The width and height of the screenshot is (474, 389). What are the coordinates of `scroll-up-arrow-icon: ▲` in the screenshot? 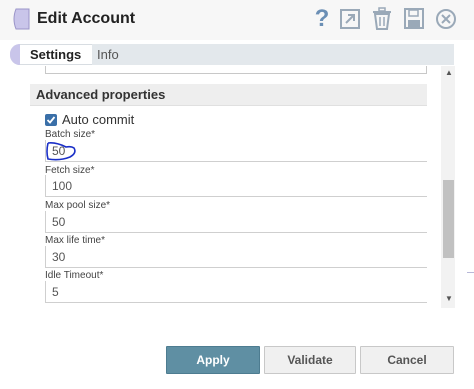 It's located at (449, 72).